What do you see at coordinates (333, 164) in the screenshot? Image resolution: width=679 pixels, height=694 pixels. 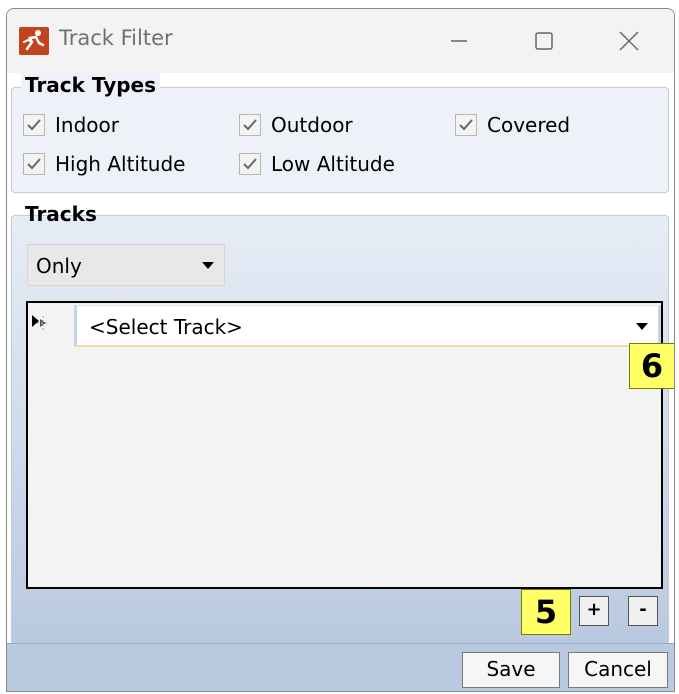 I see `checkbox-label: Low Altitude` at bounding box center [333, 164].